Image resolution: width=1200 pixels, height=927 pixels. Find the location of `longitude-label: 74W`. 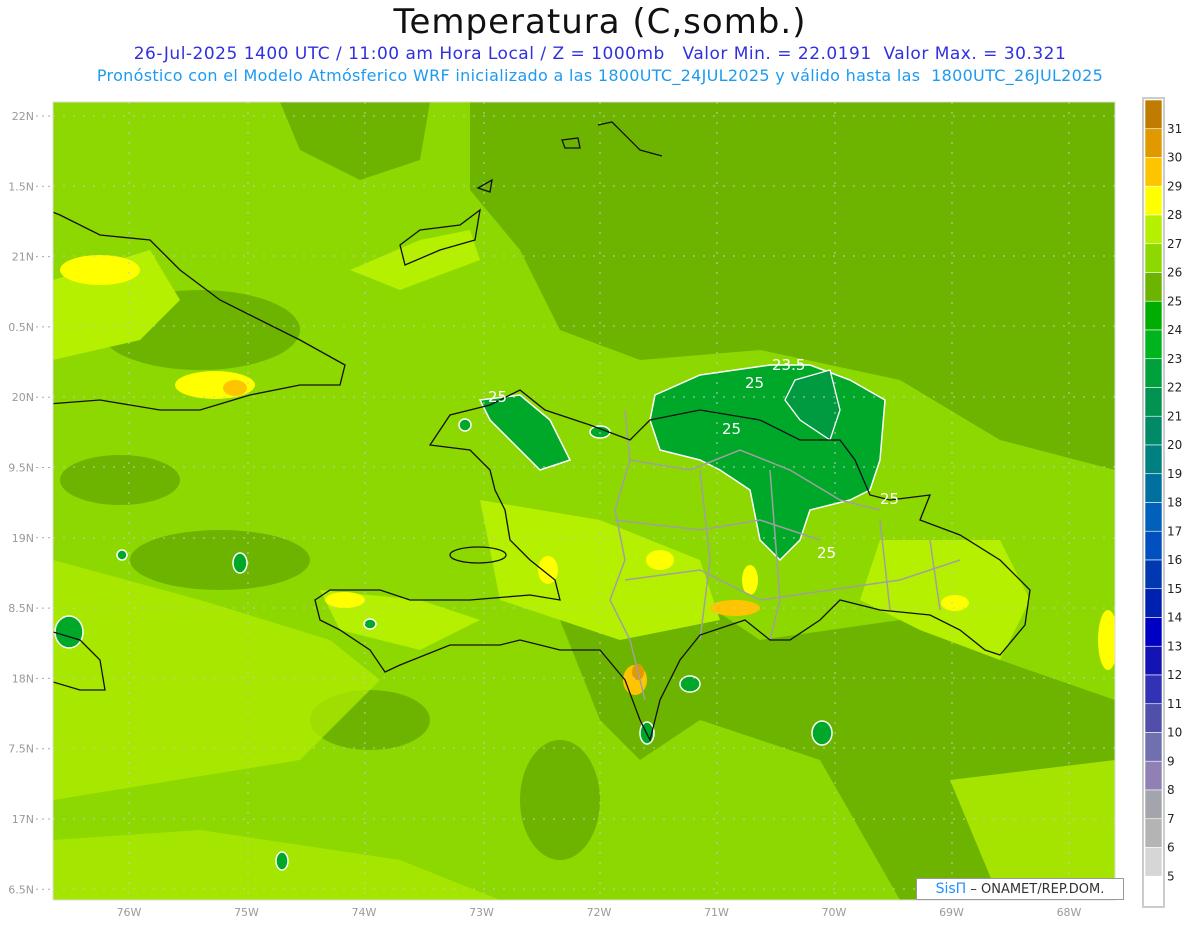

longitude-label: 74W is located at coordinates (364, 912).